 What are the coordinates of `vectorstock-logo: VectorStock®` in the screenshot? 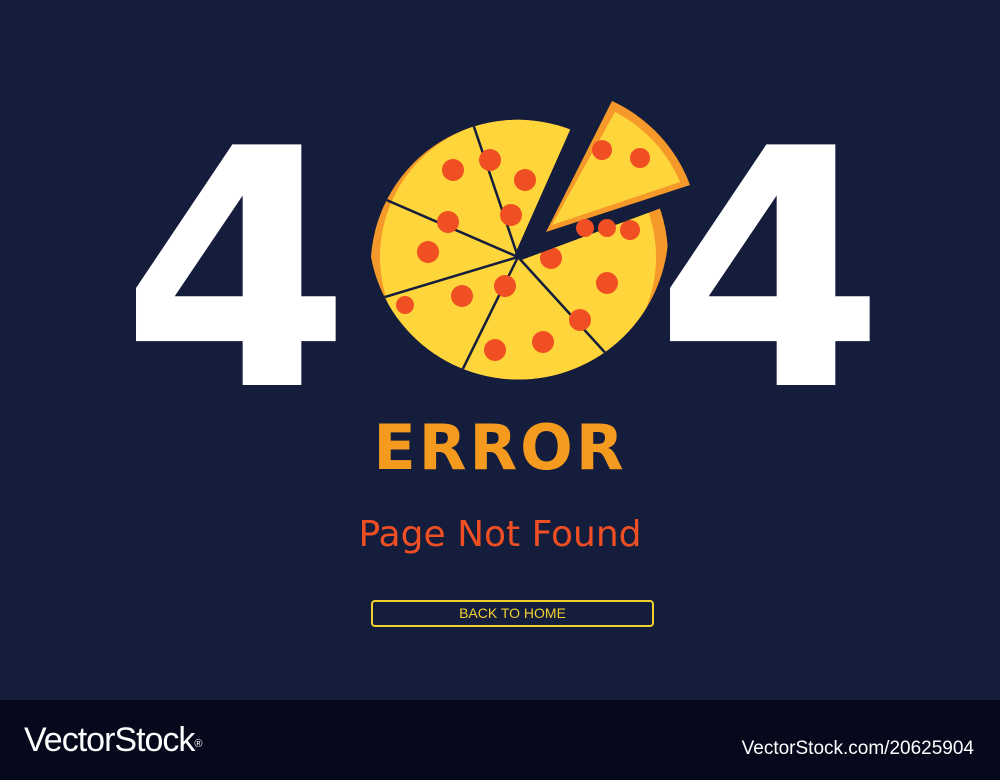 It's located at (113, 740).